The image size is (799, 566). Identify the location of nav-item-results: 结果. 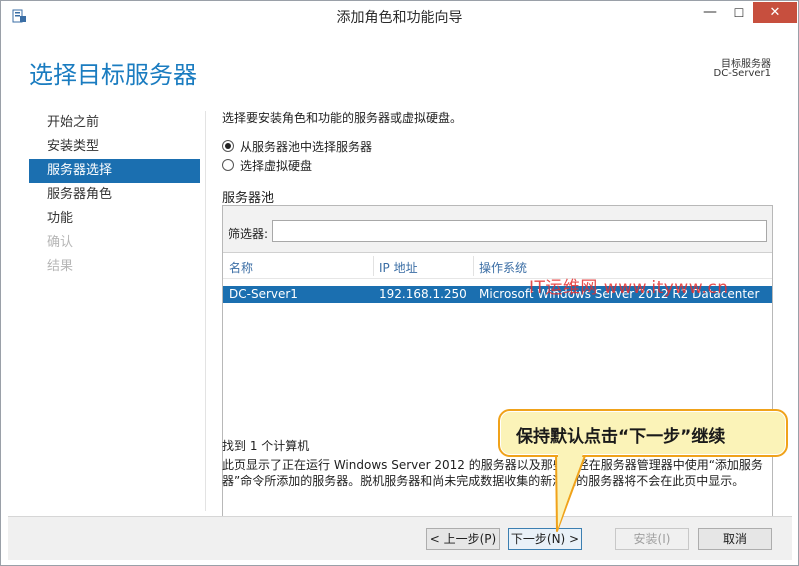
(60, 266).